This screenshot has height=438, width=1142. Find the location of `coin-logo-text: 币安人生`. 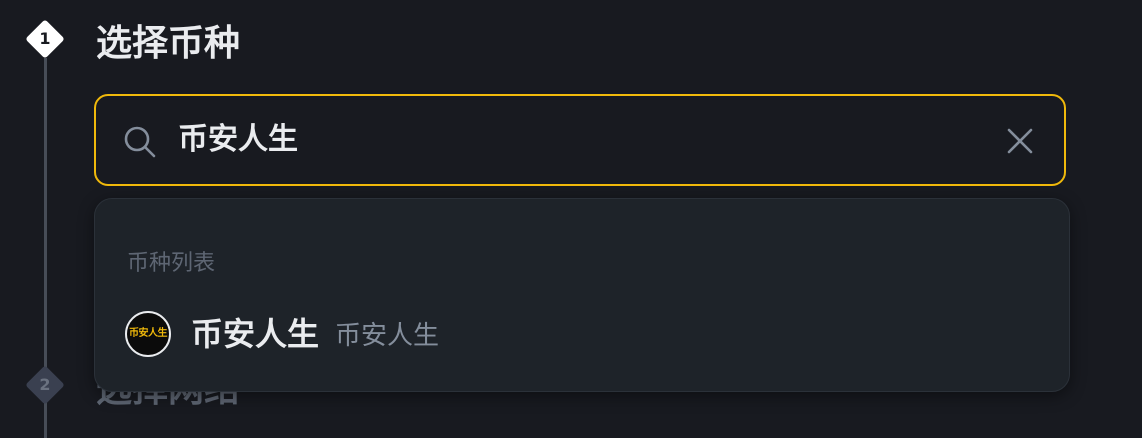

coin-logo-text: 币安人生 is located at coordinates (148, 333).